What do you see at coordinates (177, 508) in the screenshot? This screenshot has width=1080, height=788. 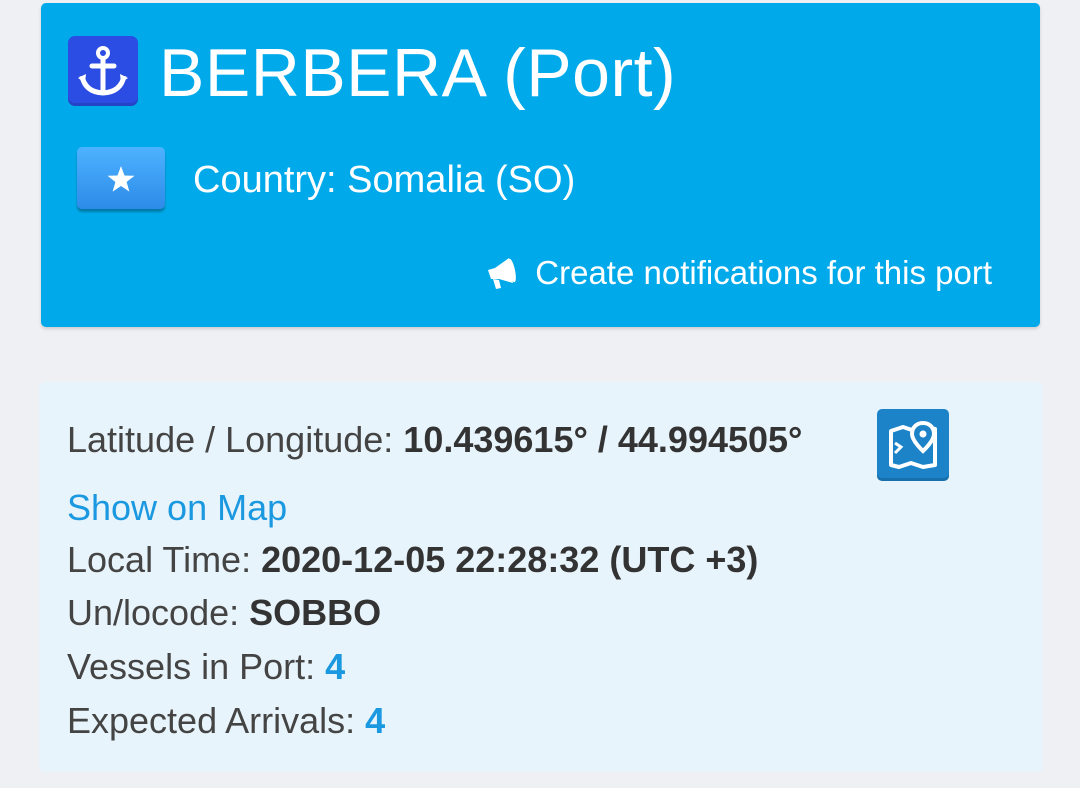 I see `show-on-map-link: Show on Map` at bounding box center [177, 508].